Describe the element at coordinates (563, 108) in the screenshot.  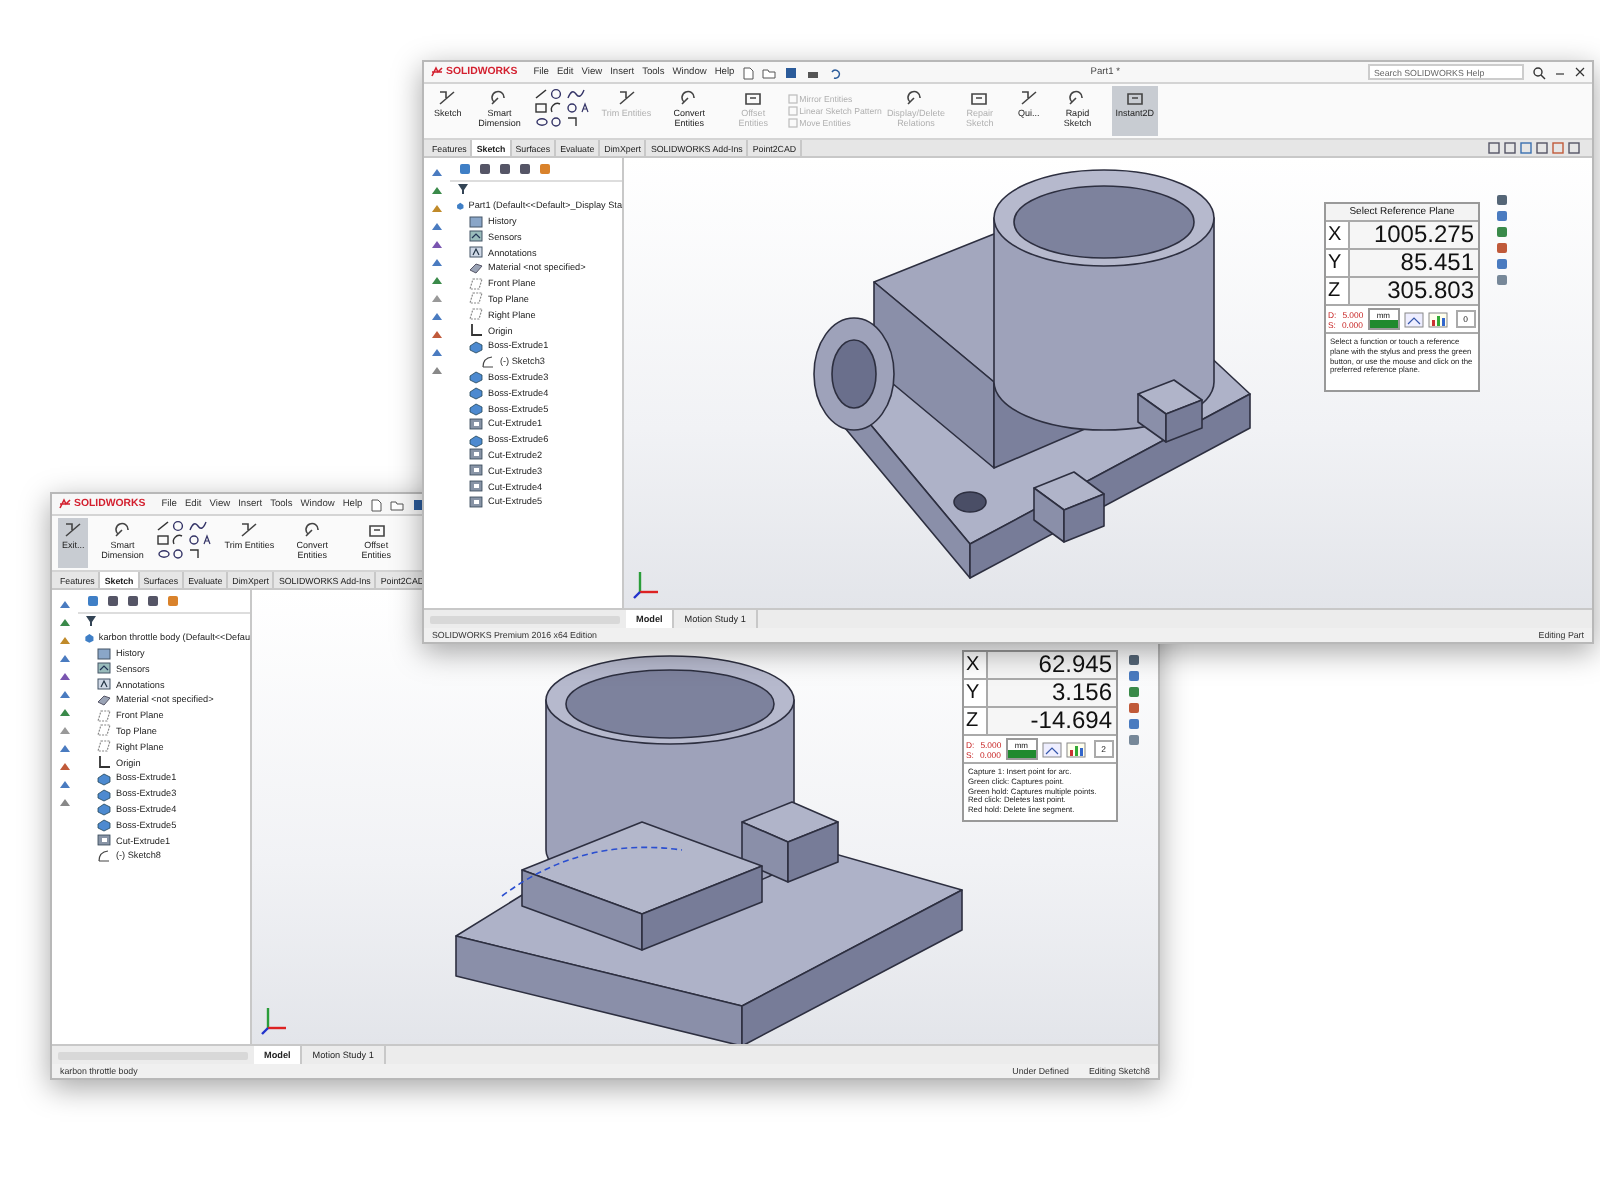
I see `sketch-tools-icon` at that location.